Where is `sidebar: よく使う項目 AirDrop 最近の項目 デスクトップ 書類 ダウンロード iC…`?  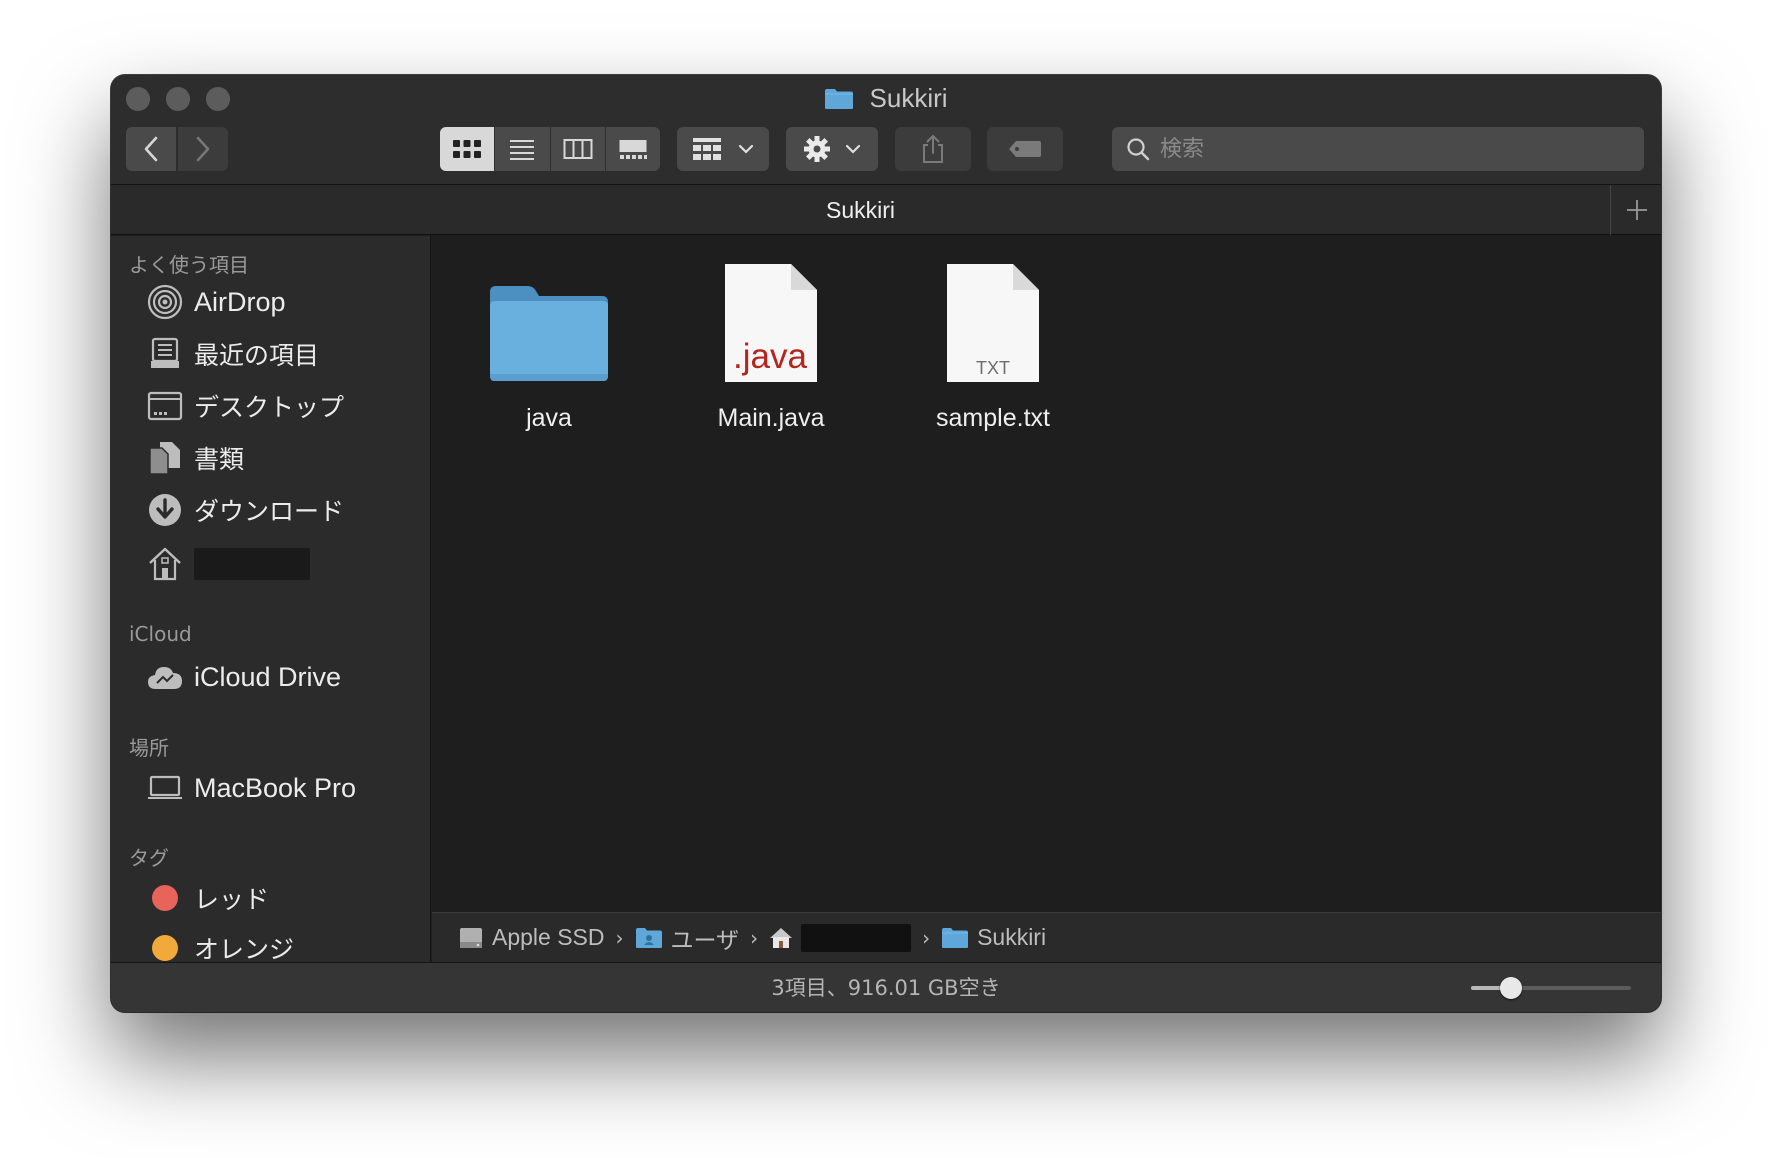 sidebar: よく使う項目 AirDrop 最近の項目 デスクトップ 書類 ダウンロード iC… is located at coordinates (271, 599).